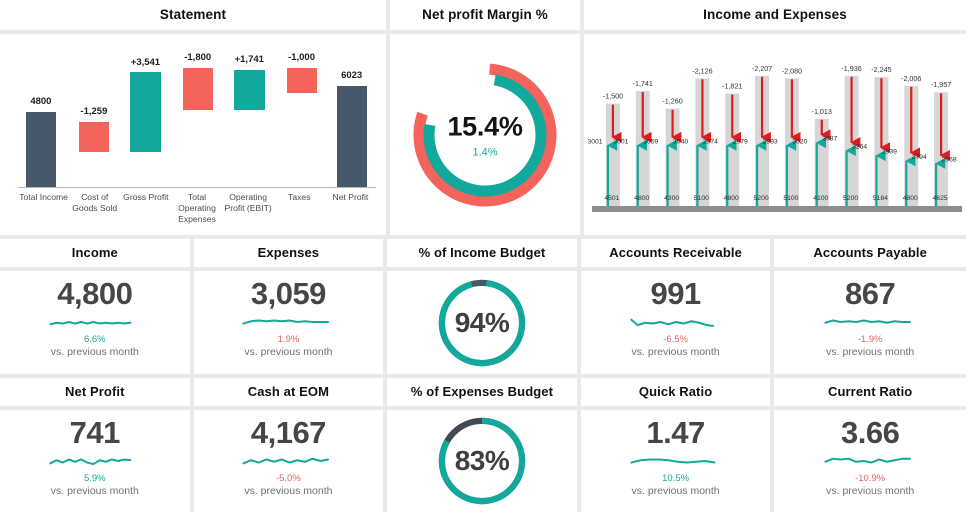 The width and height of the screenshot is (966, 512). What do you see at coordinates (611, 198) in the screenshot?
I see `svg-text: 4501` at bounding box center [611, 198].